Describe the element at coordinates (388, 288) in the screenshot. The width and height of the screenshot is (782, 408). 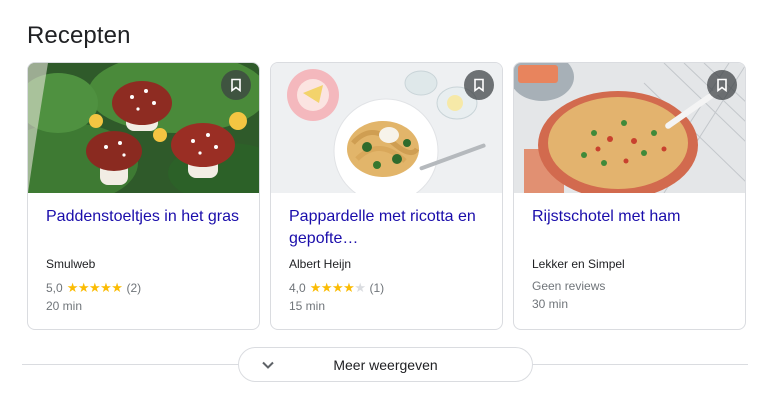
I see `rating-row: 4,0 ★★★★ ★ (1)` at that location.